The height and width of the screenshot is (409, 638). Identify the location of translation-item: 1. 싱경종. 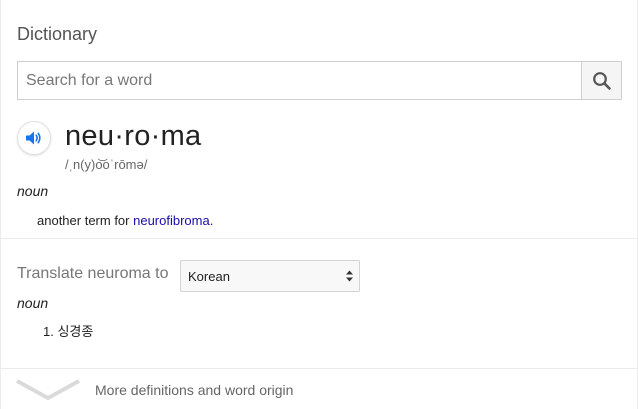
(68, 330).